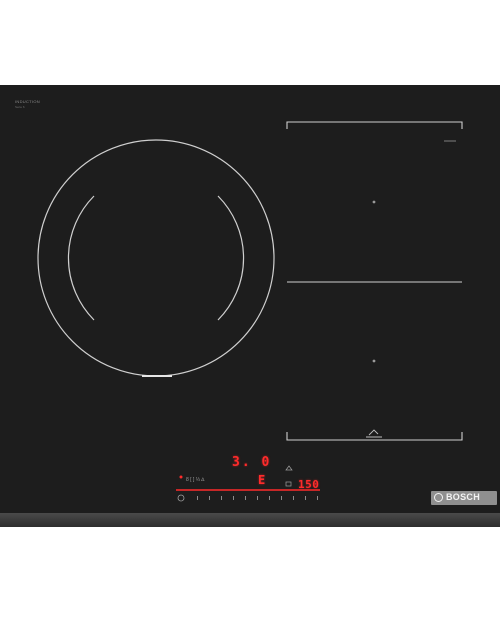  Describe the element at coordinates (288, 484) in the screenshot. I see `lock-icon` at that location.